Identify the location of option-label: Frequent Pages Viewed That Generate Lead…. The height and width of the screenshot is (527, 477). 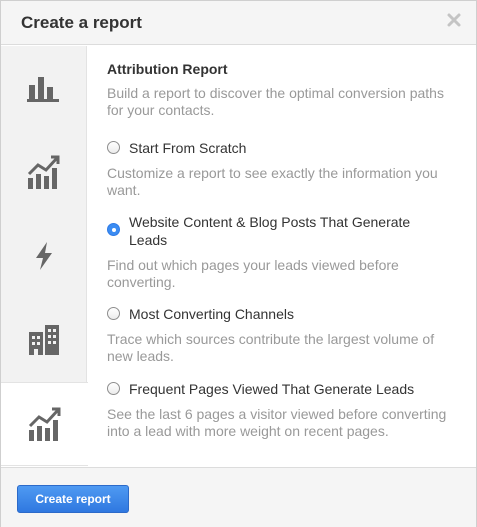
(272, 389).